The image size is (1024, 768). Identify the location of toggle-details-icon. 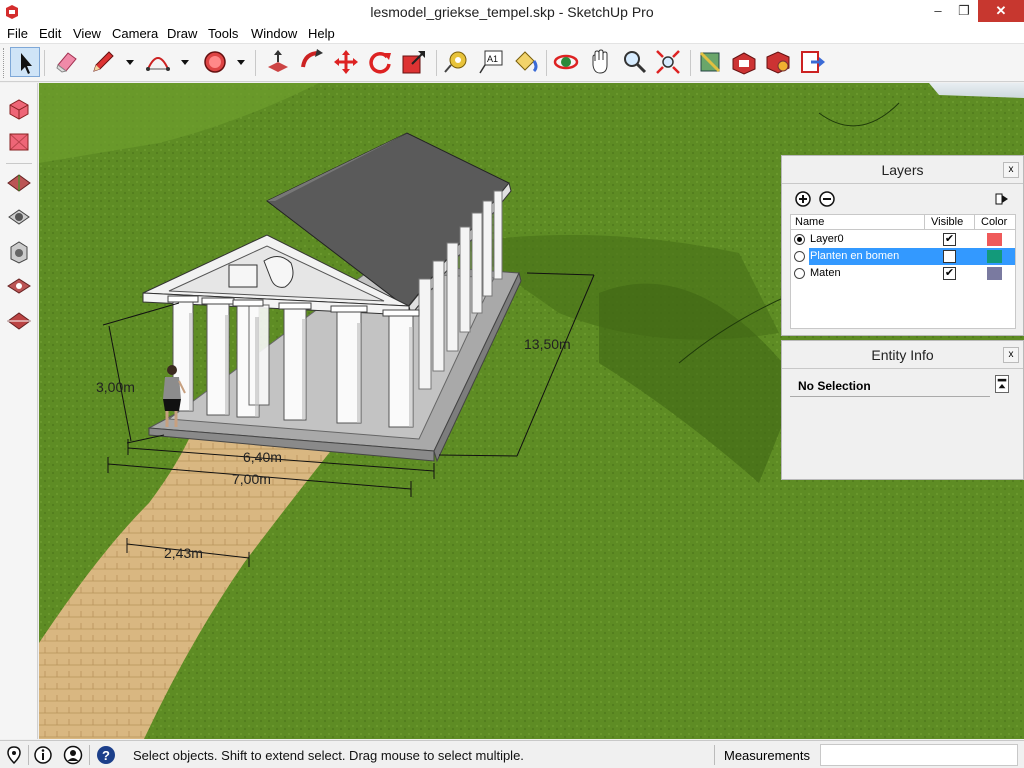
(1002, 384).